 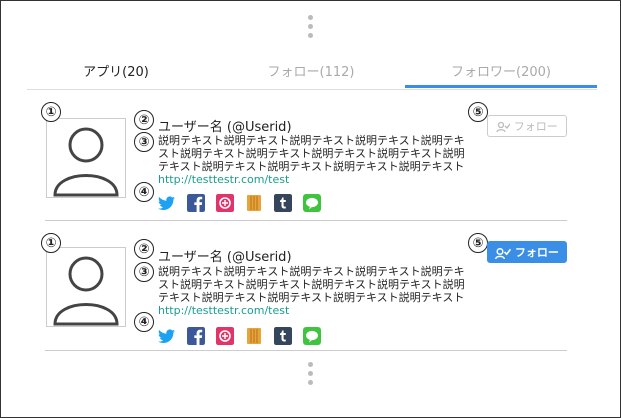 I want to click on scroll-bottom-indicator, so click(x=310, y=371).